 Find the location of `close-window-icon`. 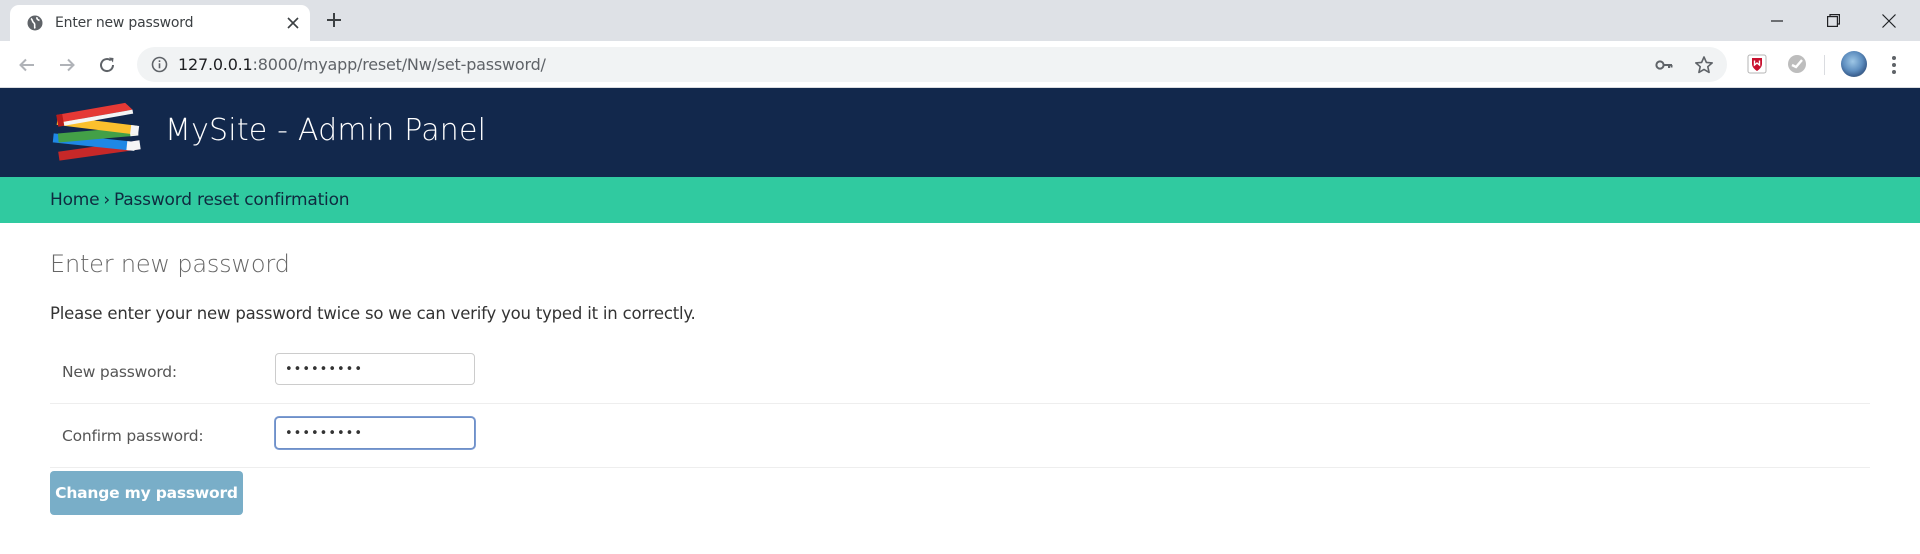

close-window-icon is located at coordinates (1889, 20).